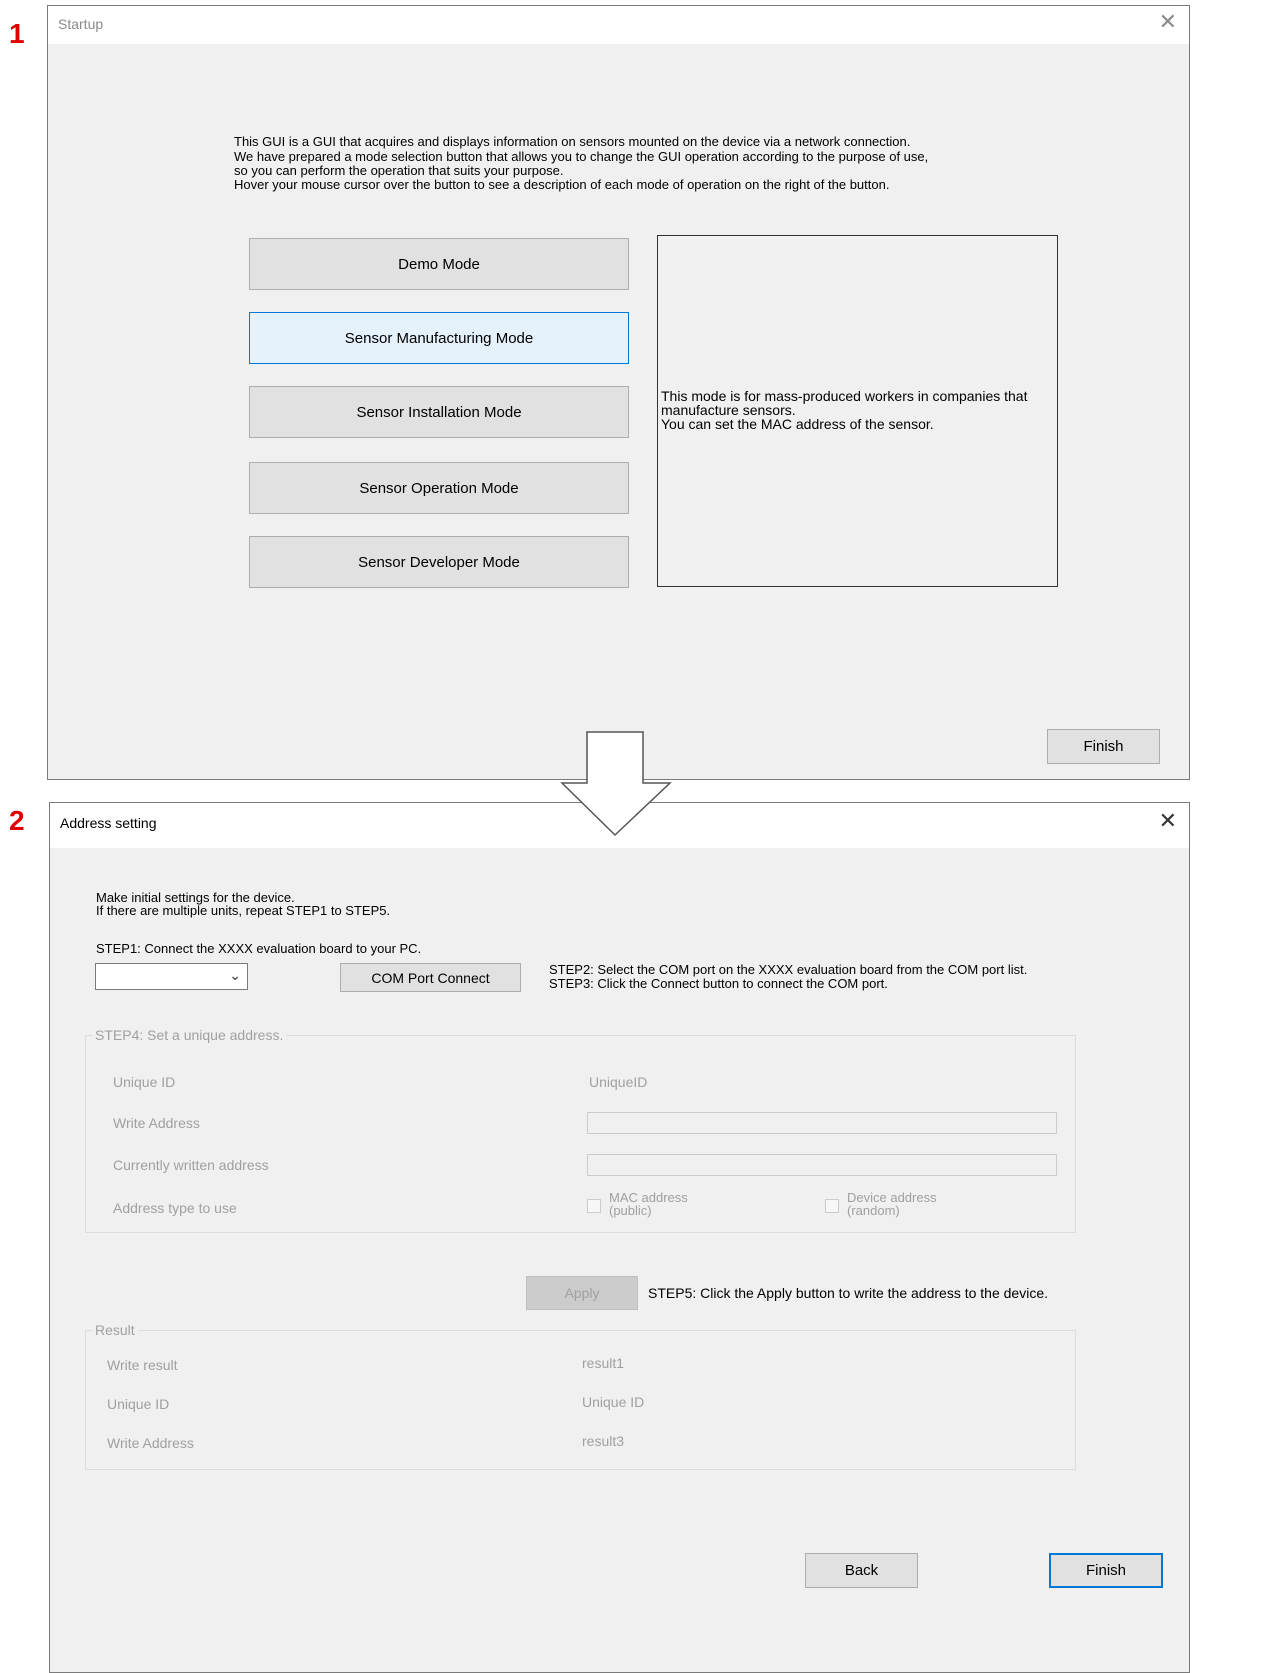 This screenshot has width=1270, height=1673. What do you see at coordinates (430, 977) in the screenshot?
I see `com-port-connect-button: COM Port Connect` at bounding box center [430, 977].